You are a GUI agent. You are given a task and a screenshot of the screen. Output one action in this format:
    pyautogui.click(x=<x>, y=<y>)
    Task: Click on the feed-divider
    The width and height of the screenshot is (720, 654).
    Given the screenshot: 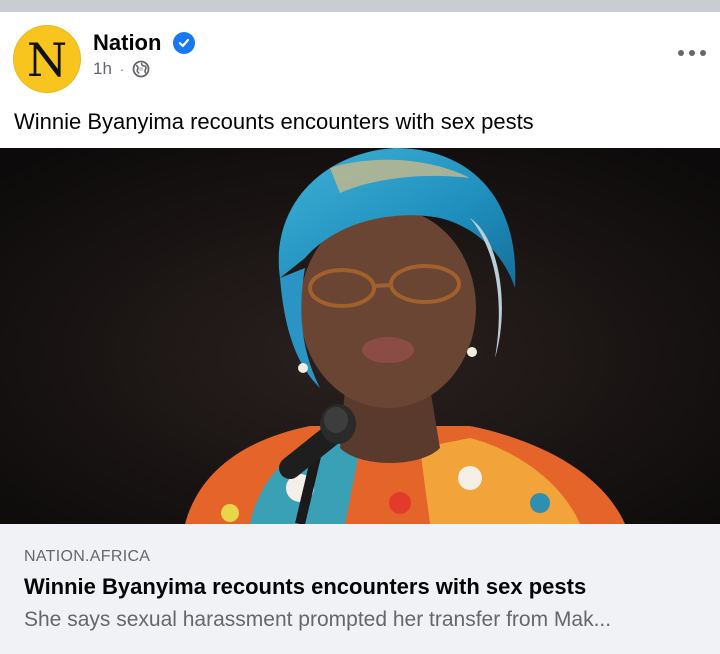 What is the action you would take?
    pyautogui.click(x=360, y=6)
    